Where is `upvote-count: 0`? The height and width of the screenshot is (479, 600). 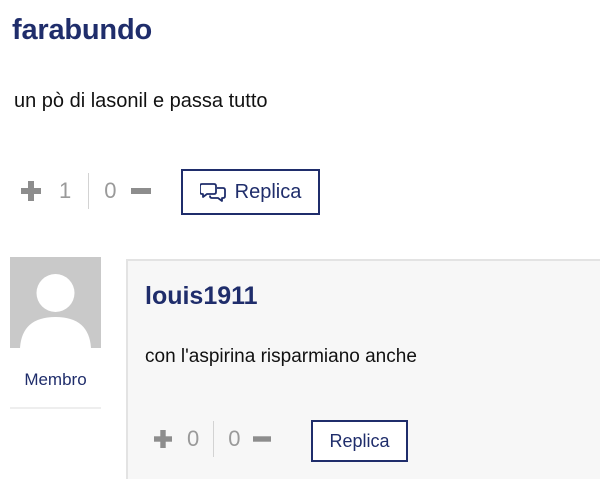
upvote-count: 0 is located at coordinates (193, 438).